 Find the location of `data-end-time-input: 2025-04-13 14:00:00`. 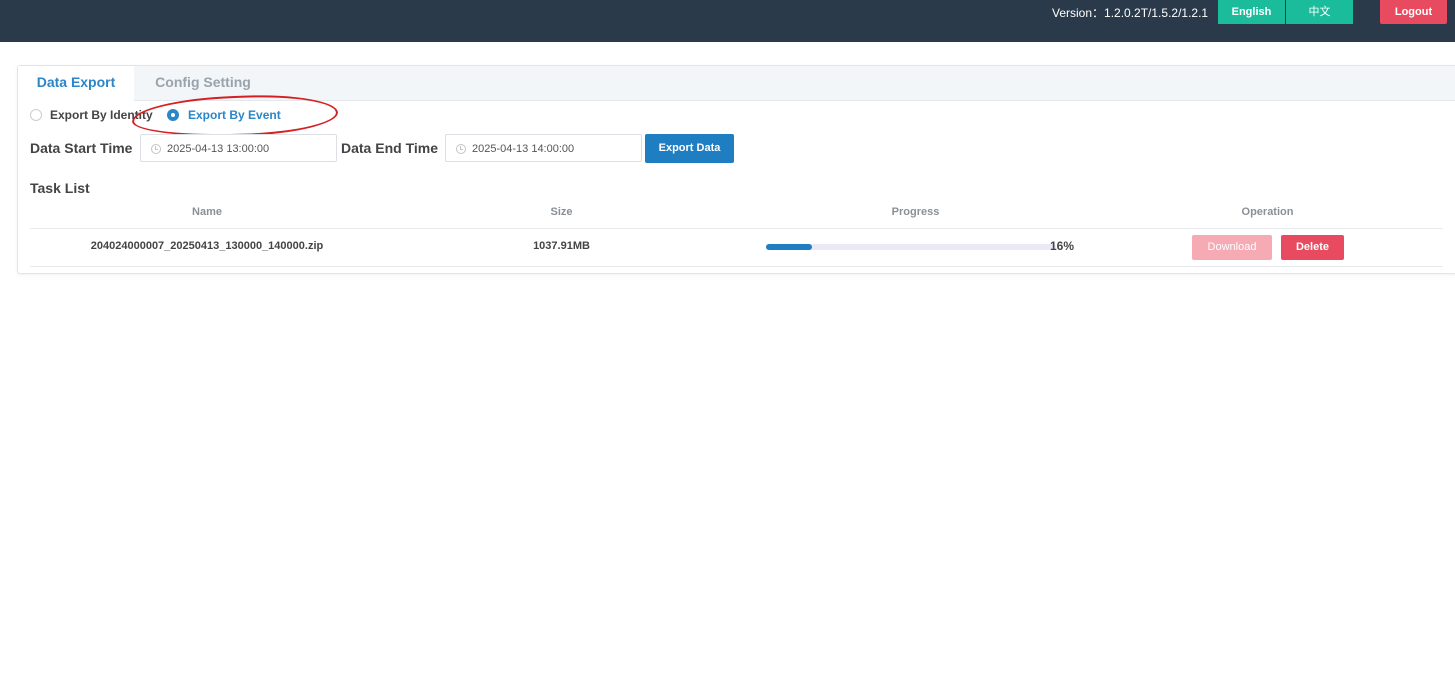

data-end-time-input: 2025-04-13 14:00:00 is located at coordinates (543, 148).